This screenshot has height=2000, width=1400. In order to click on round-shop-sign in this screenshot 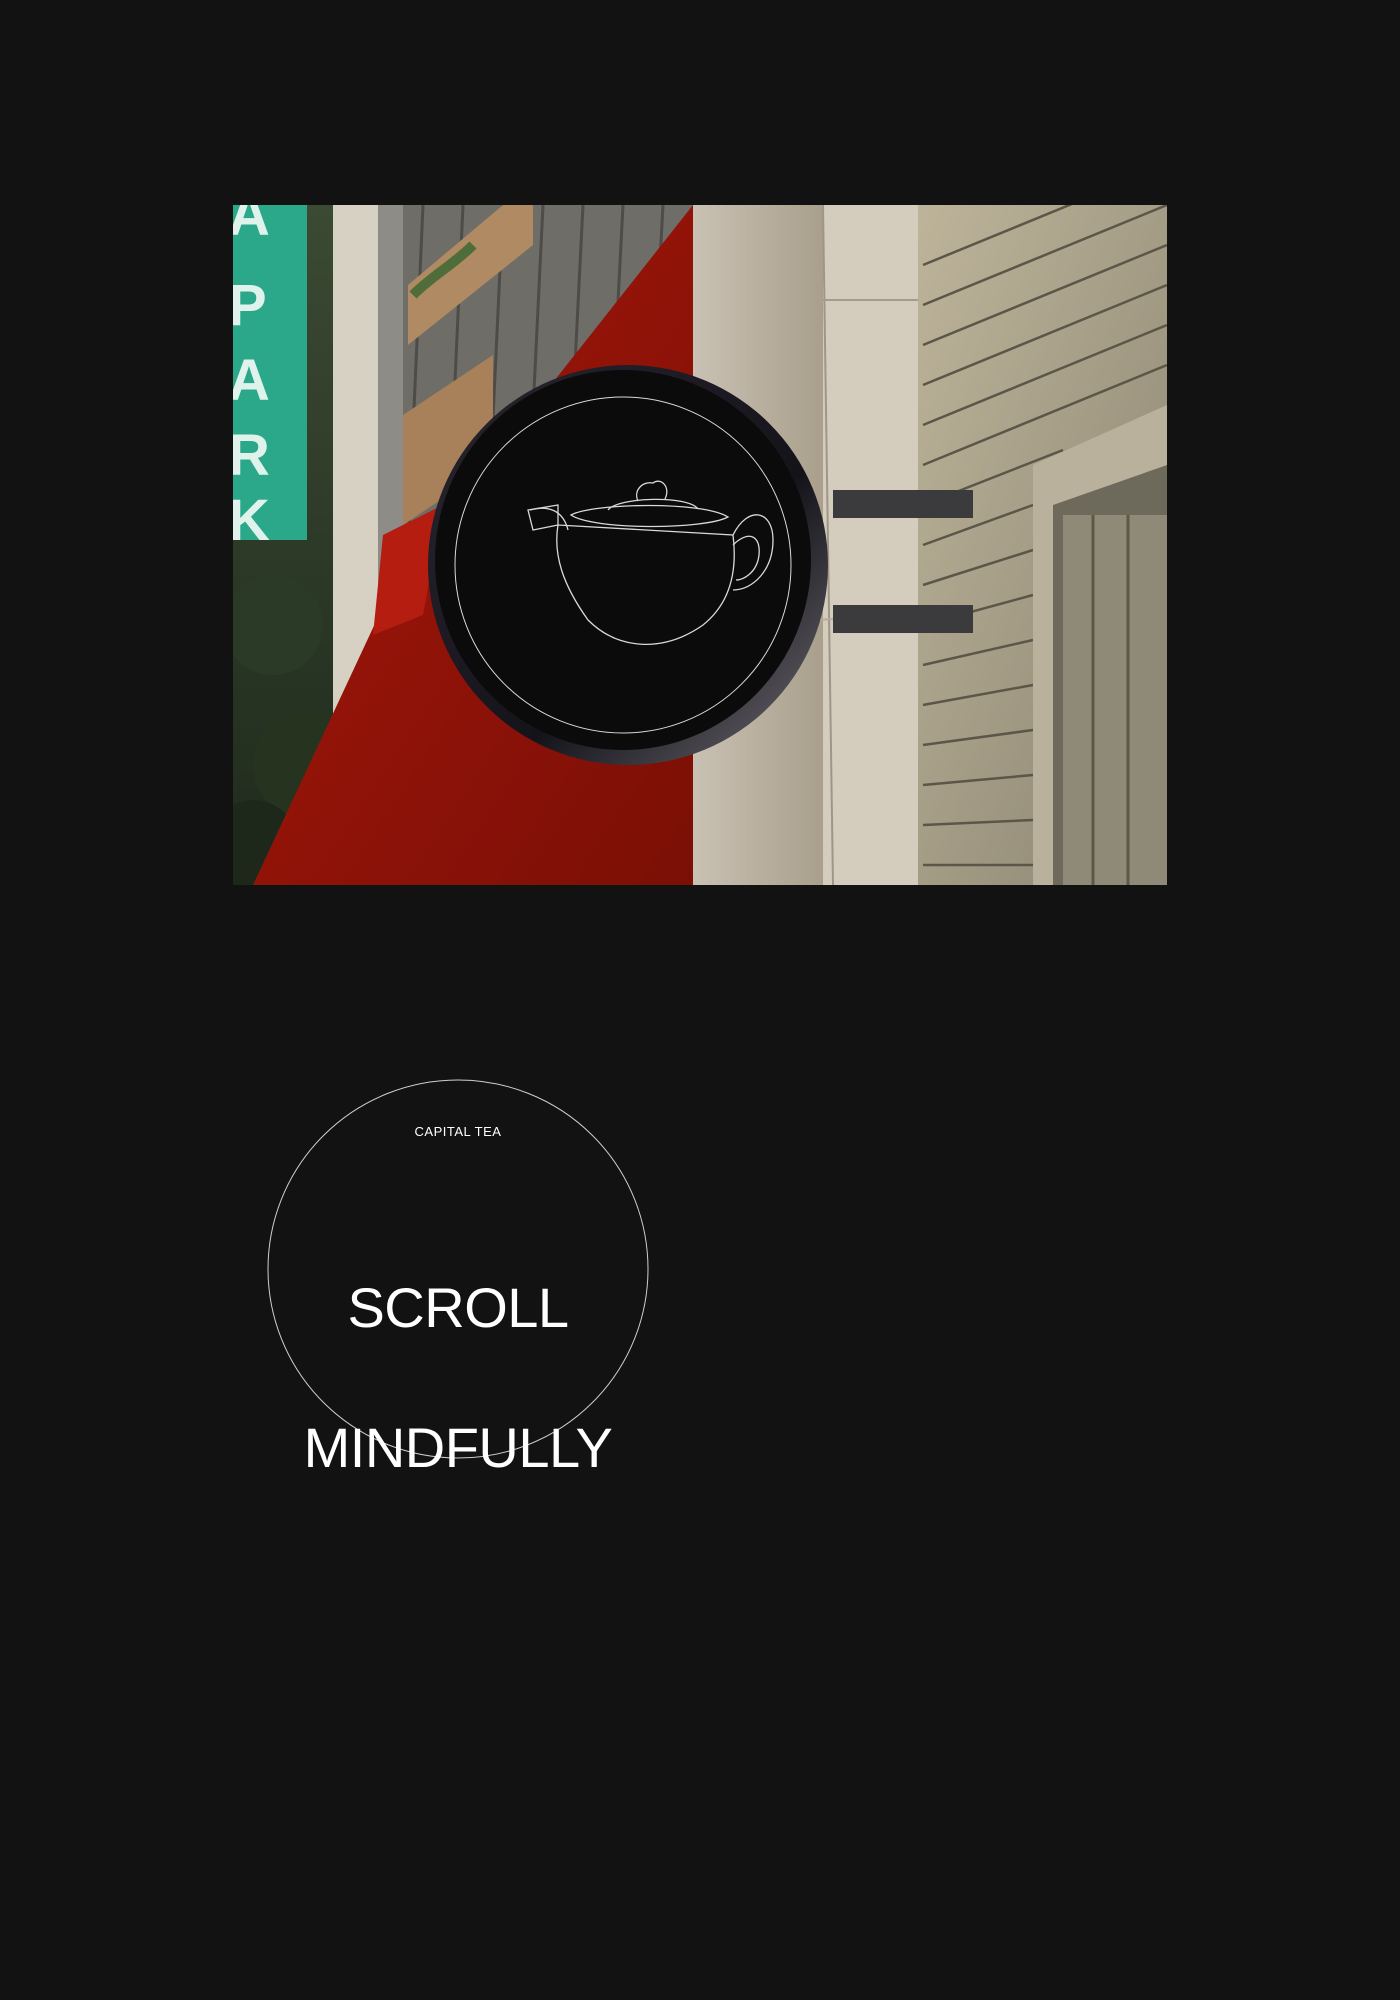, I will do `click(628, 565)`.